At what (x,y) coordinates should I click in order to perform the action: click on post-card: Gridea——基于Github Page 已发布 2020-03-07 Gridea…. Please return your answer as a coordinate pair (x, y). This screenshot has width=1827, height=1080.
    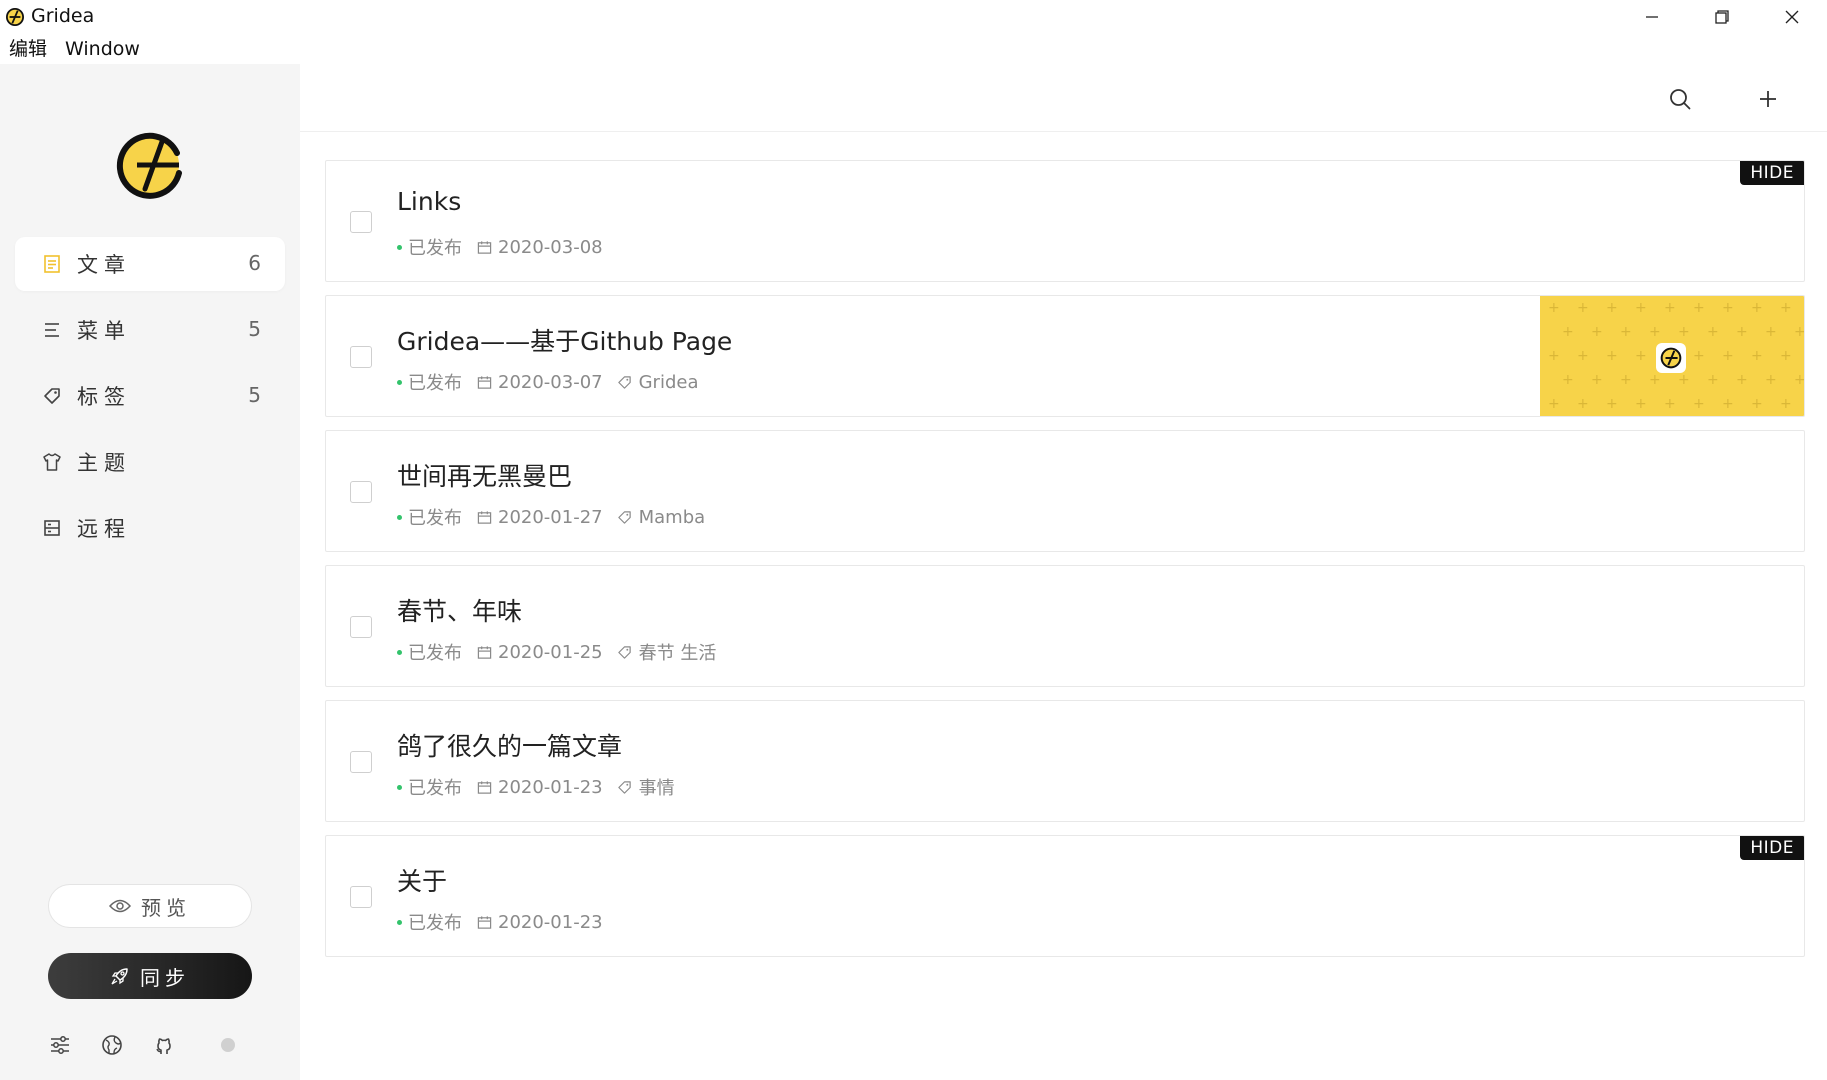
    Looking at the image, I should click on (1065, 356).